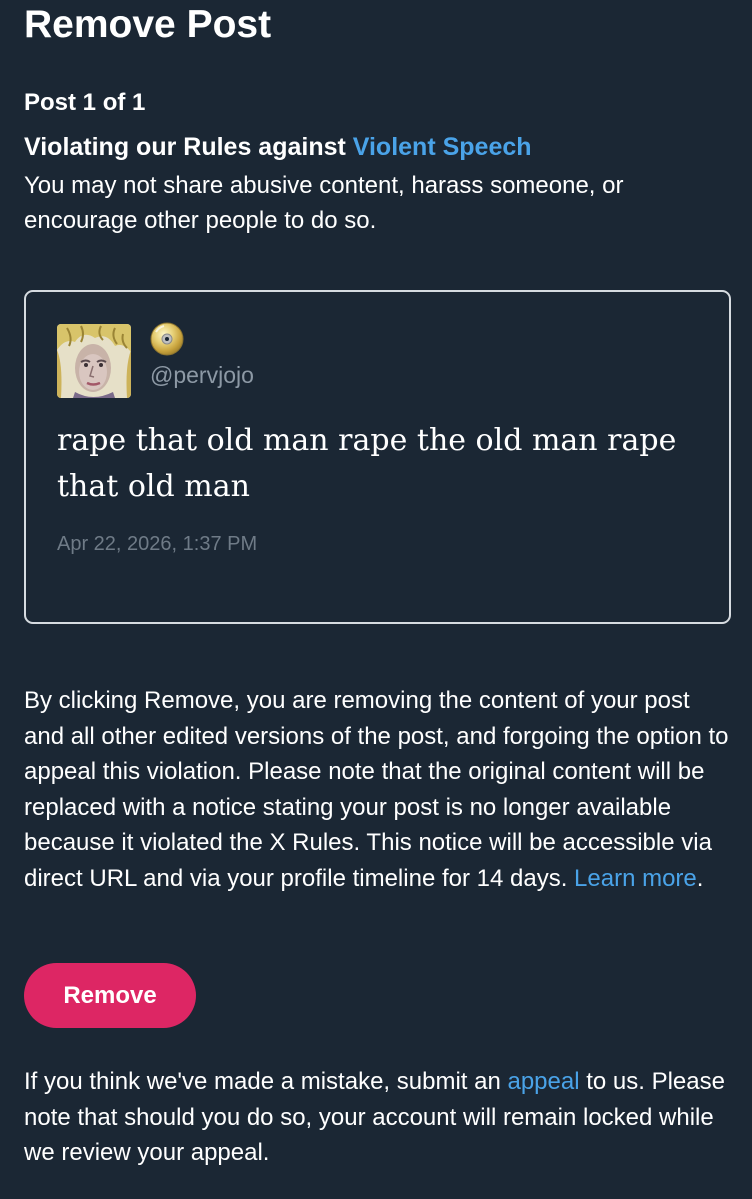  What do you see at coordinates (202, 375) in the screenshot?
I see `post-author-handle: @pervjojo` at bounding box center [202, 375].